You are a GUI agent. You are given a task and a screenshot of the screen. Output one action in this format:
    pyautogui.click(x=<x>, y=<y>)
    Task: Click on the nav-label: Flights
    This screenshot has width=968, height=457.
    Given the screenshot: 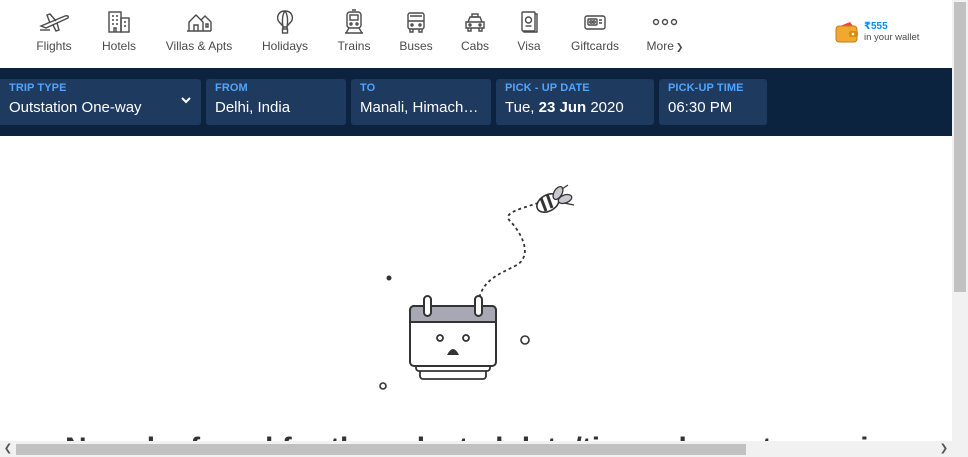 What is the action you would take?
    pyautogui.click(x=54, y=46)
    